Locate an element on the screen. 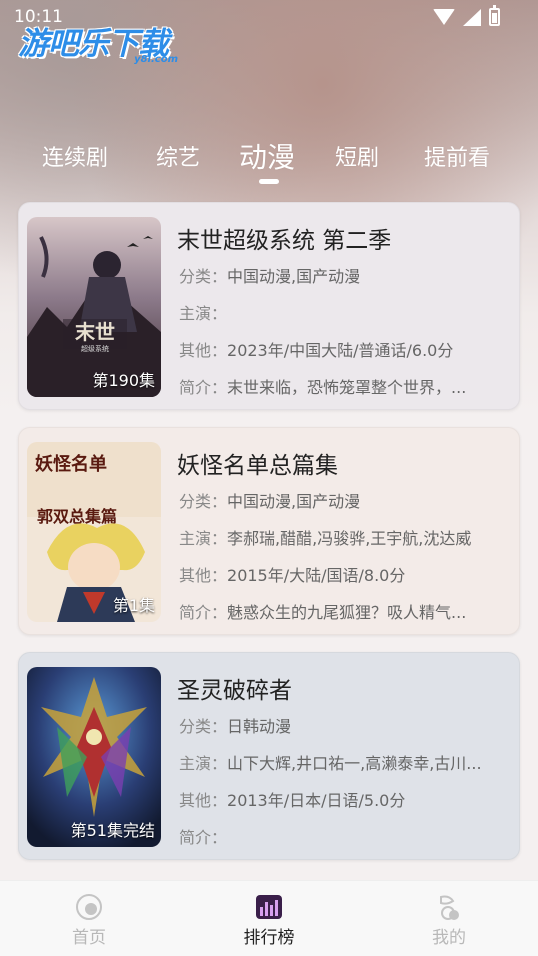 Image resolution: width=538 pixels, height=956 pixels. item-title: 妖怪名单总篇集 is located at coordinates (257, 466).